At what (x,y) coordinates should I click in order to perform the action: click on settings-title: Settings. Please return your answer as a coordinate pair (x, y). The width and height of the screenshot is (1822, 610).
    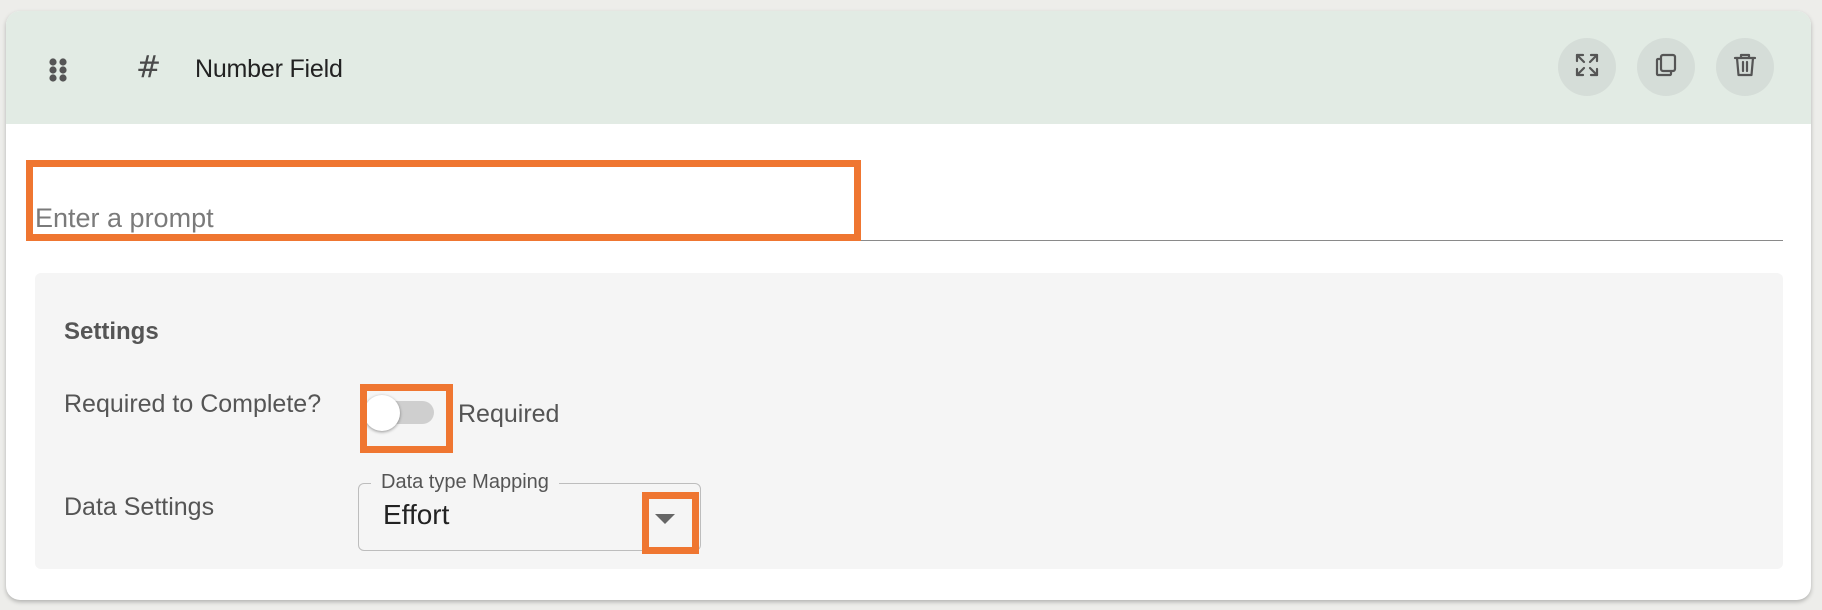
    Looking at the image, I should click on (111, 331).